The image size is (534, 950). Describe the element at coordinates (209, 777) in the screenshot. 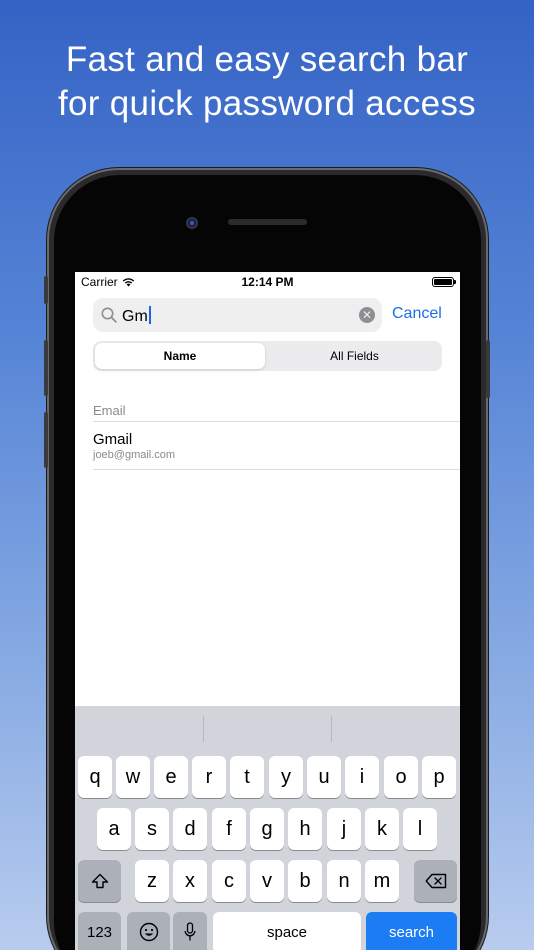

I see `key: r` at that location.